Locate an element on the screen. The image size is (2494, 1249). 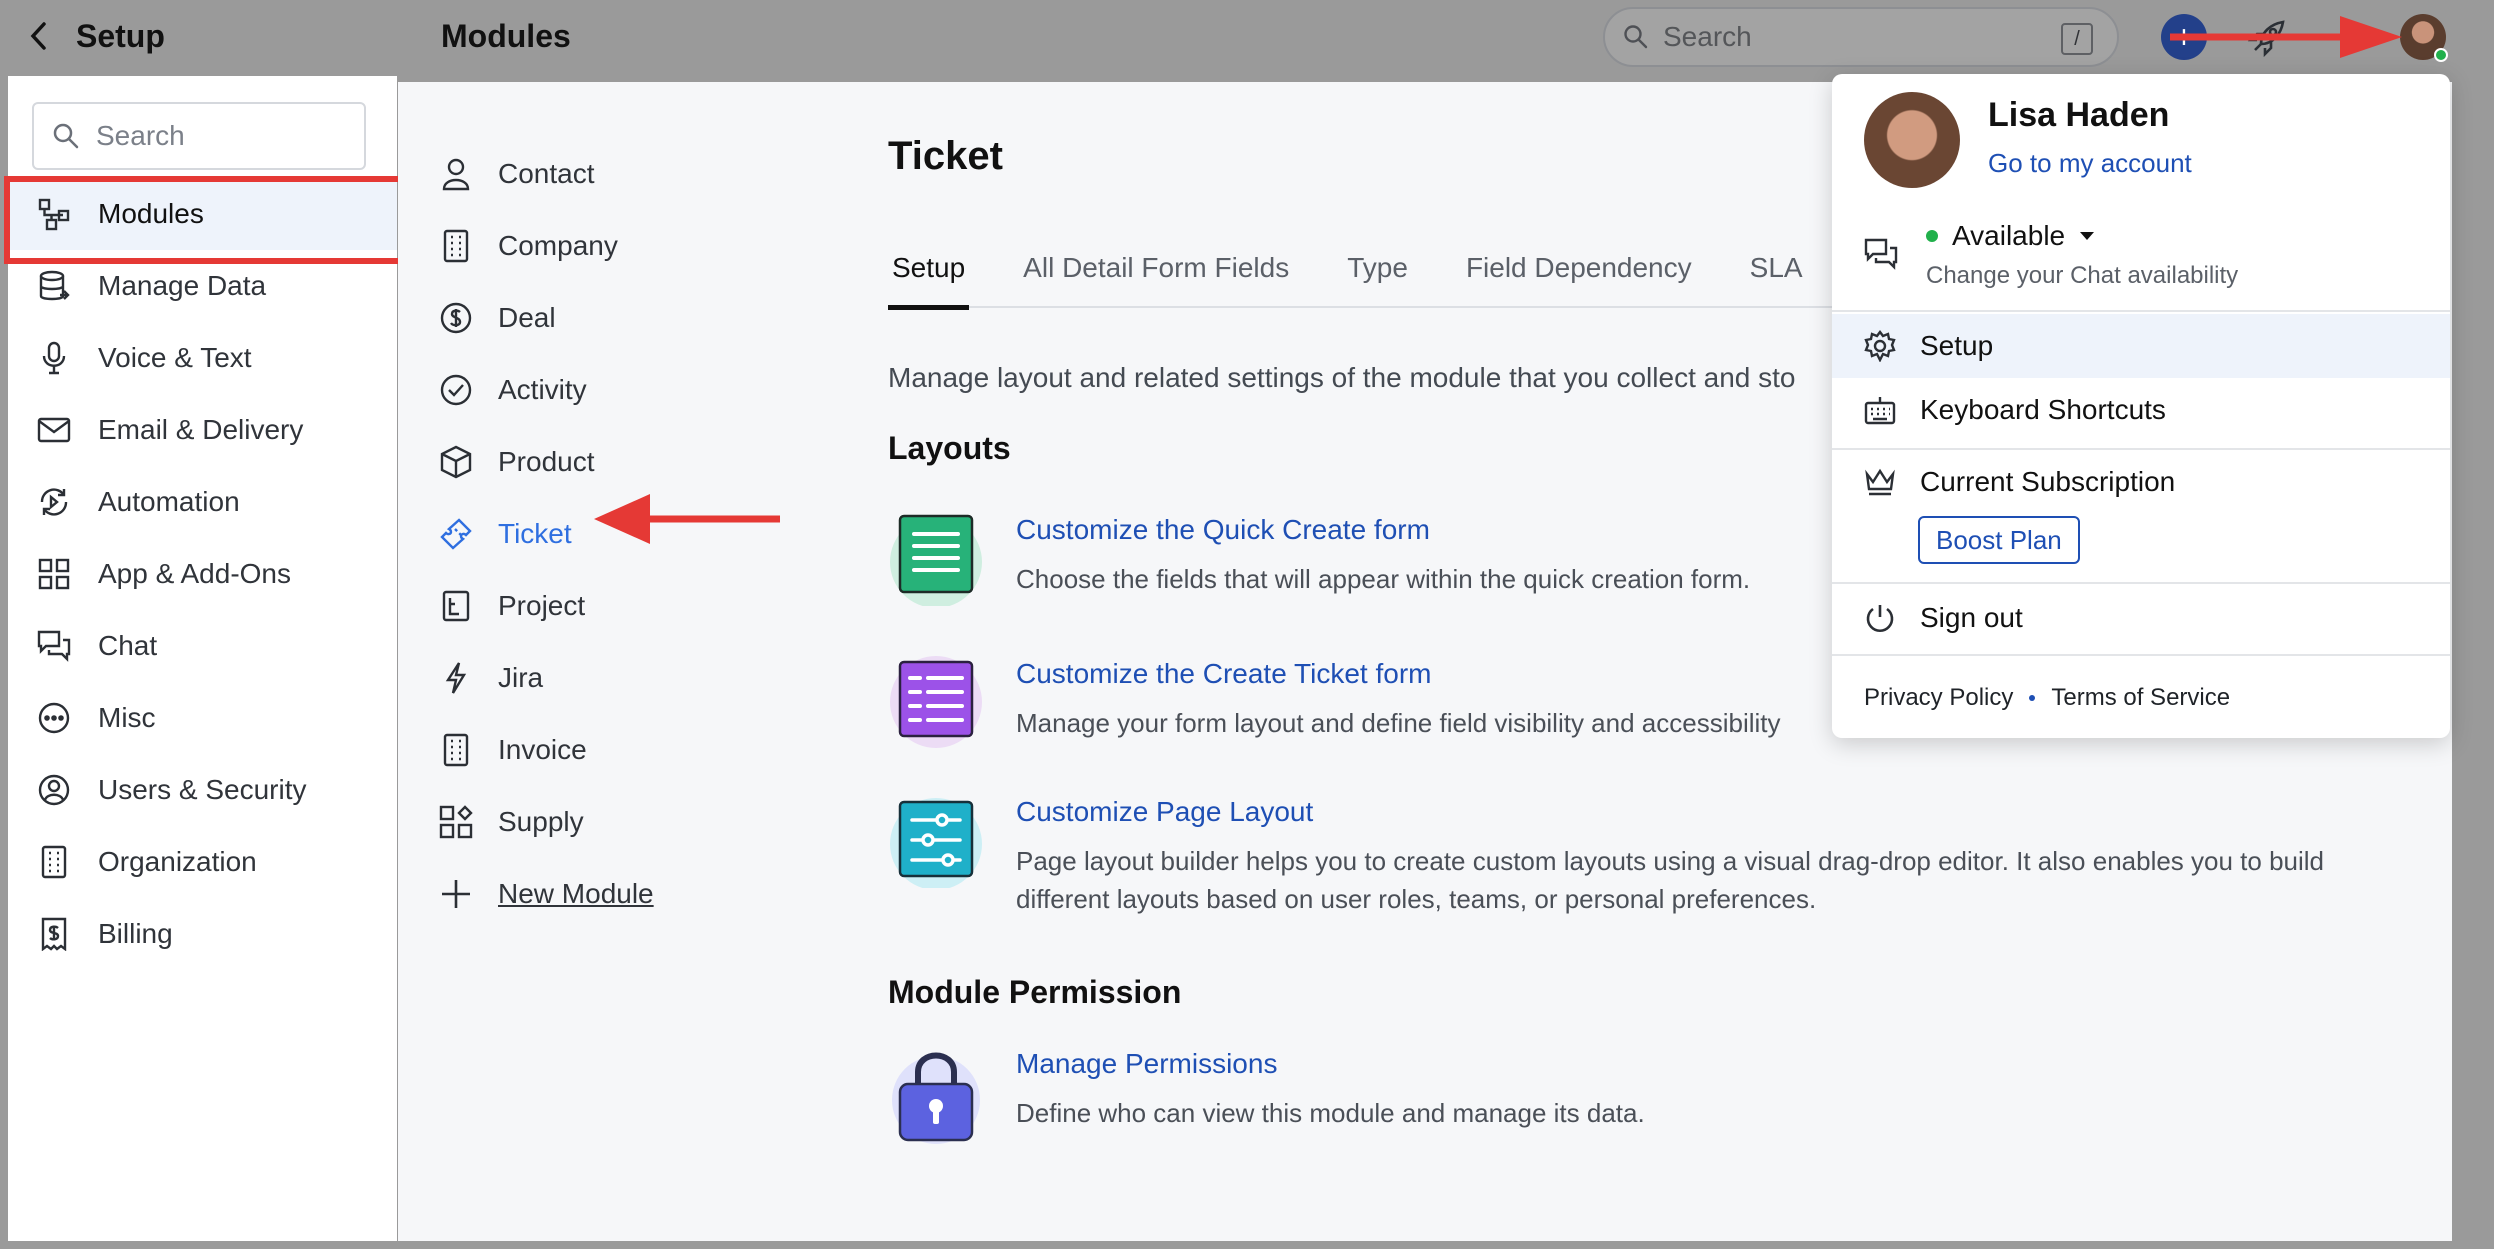
profile-name: Lisa Haden is located at coordinates (2079, 115).